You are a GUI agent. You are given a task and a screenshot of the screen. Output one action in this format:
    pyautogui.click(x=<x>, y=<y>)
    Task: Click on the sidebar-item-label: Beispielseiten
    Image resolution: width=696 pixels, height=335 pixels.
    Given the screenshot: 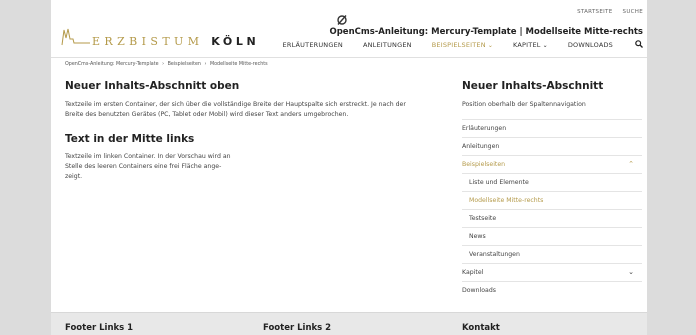 What is the action you would take?
    pyautogui.click(x=484, y=164)
    